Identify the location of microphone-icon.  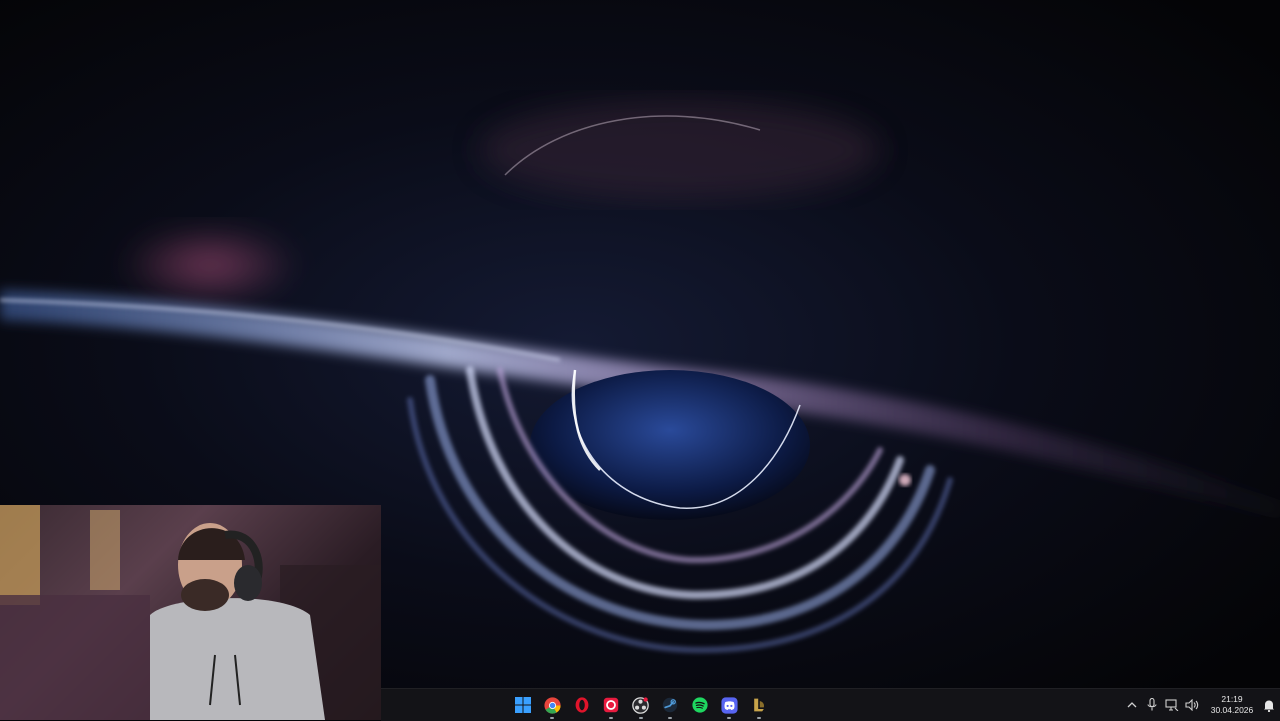
(1152, 704).